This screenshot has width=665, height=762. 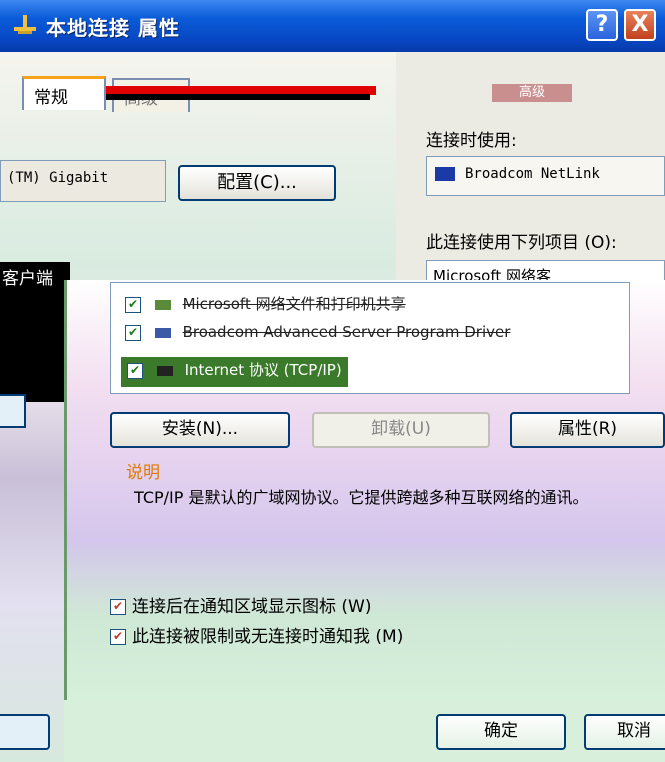 I want to click on tab-general: 常规, so click(x=64, y=93).